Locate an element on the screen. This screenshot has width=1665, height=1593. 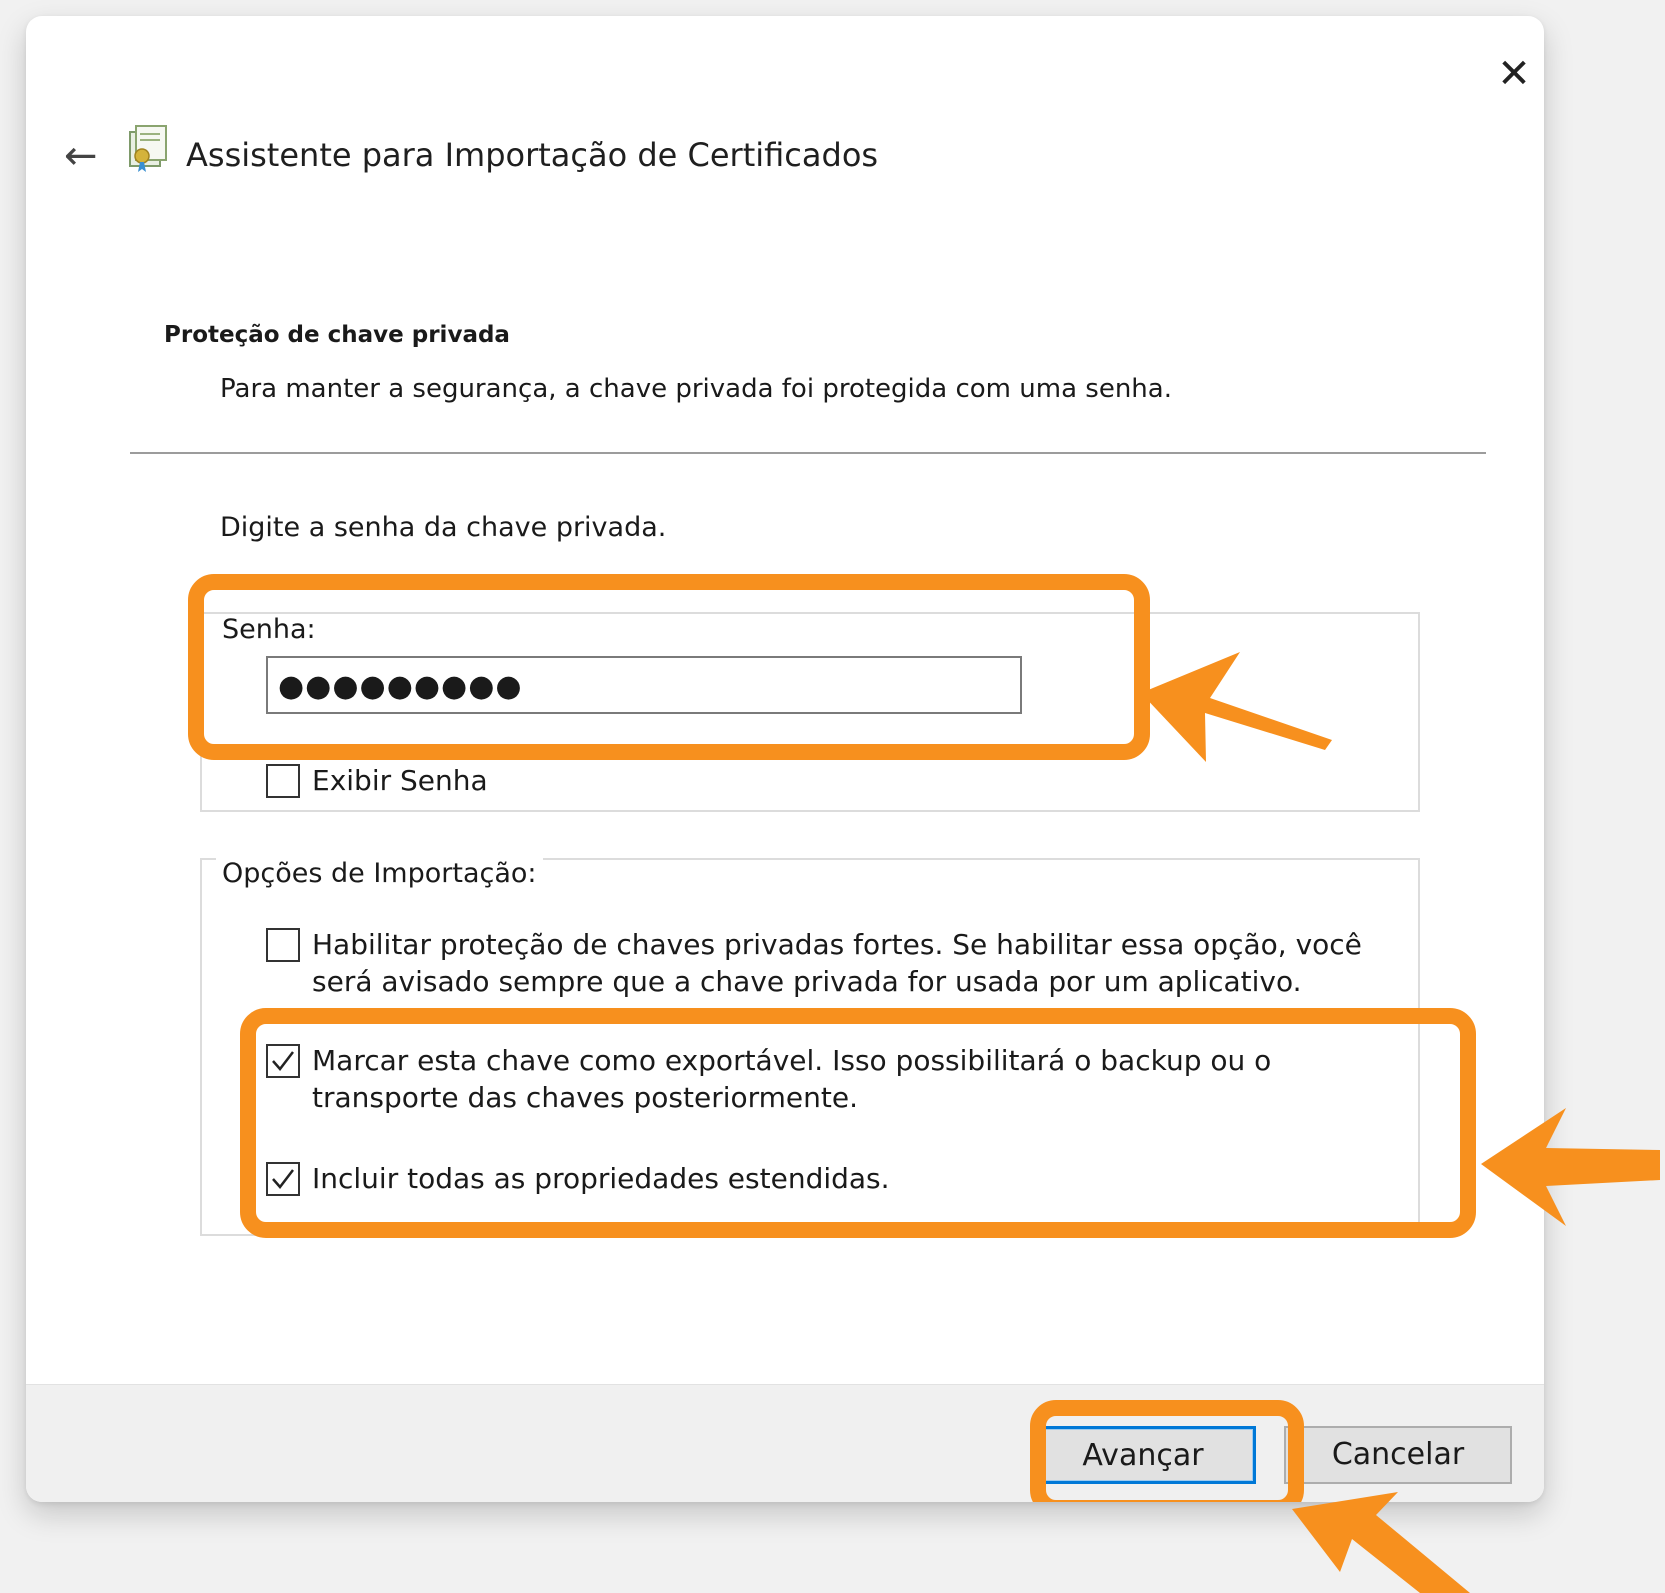
password-highlight is located at coordinates (669, 667).